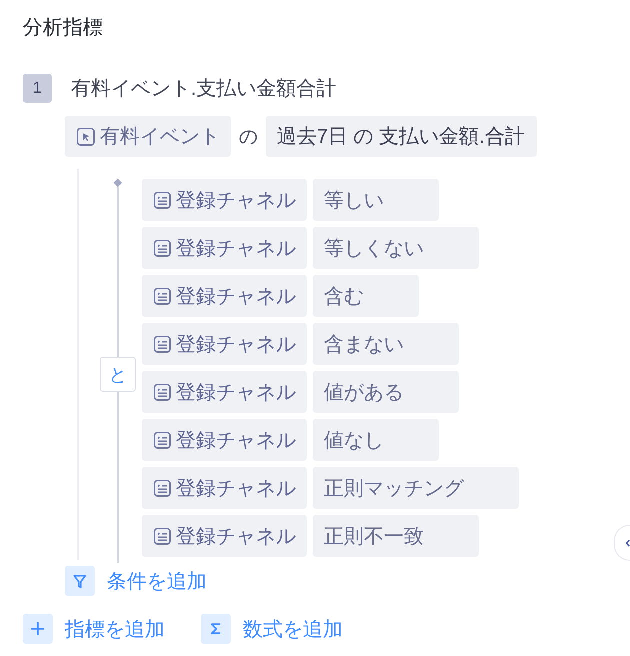 The image size is (630, 656). I want to click on event-selector: 有料イベント, so click(148, 136).